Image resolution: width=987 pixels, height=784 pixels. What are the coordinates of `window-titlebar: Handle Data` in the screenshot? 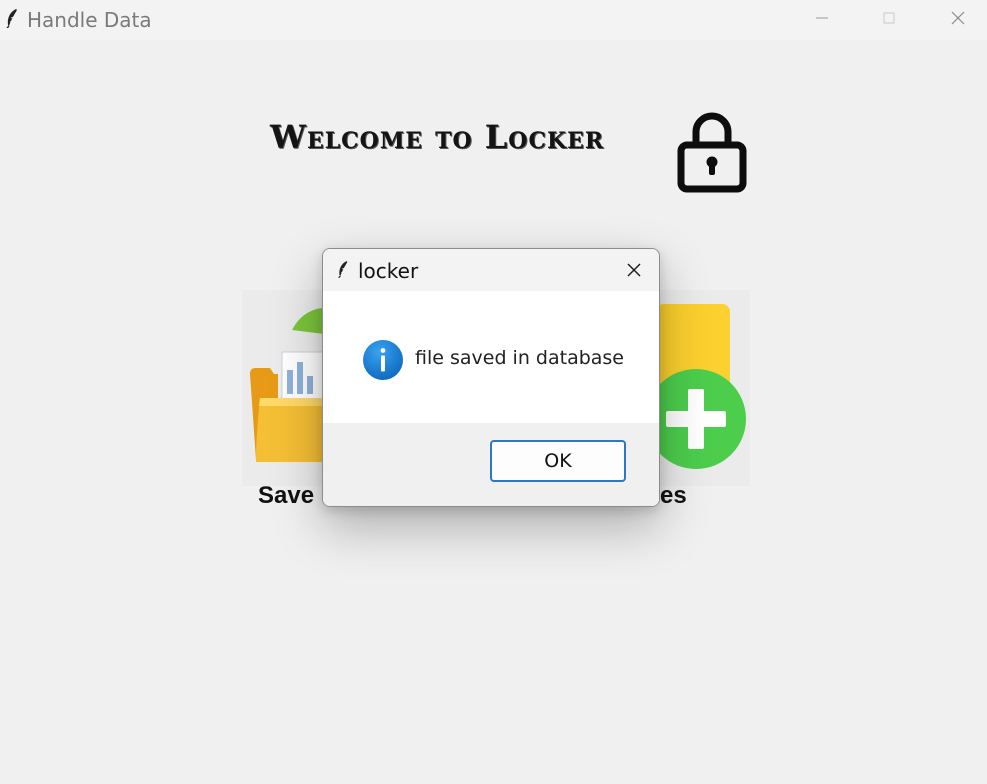 It's located at (493, 20).